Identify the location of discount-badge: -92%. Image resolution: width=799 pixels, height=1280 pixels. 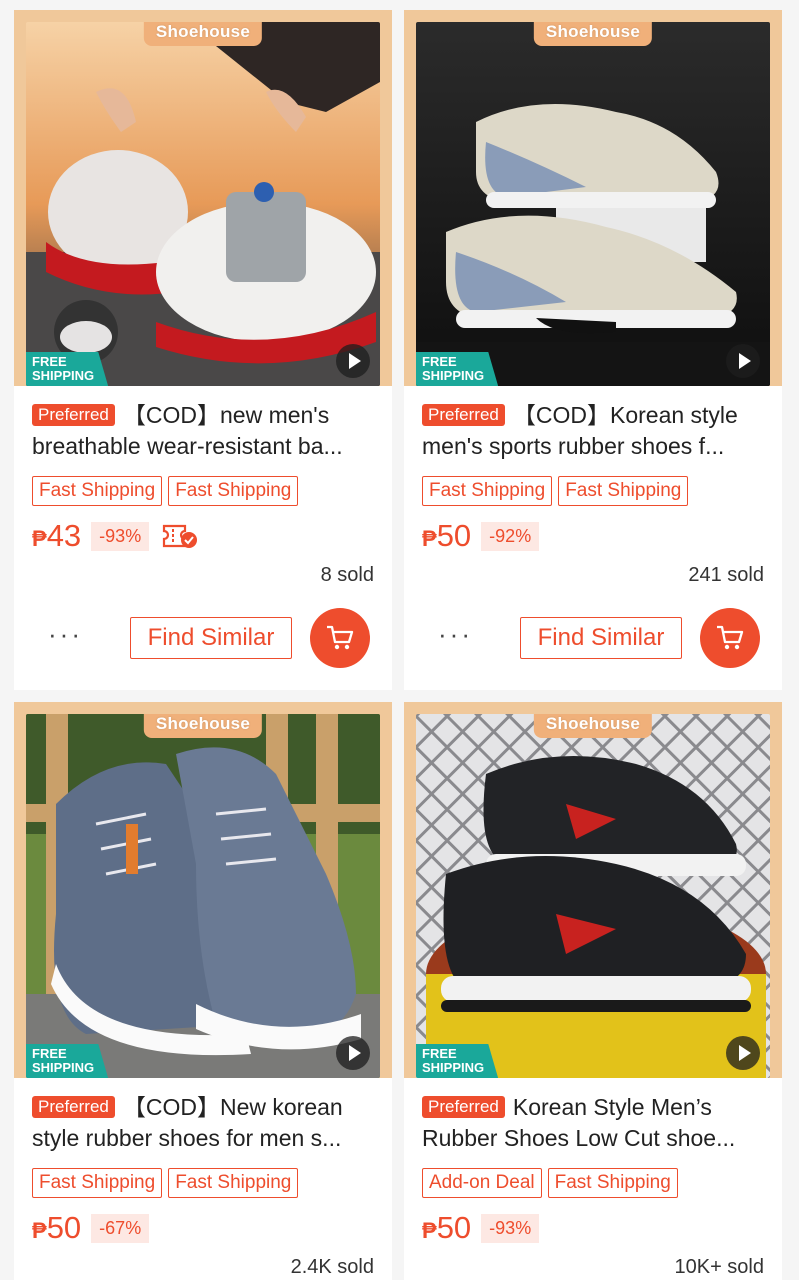
(510, 536).